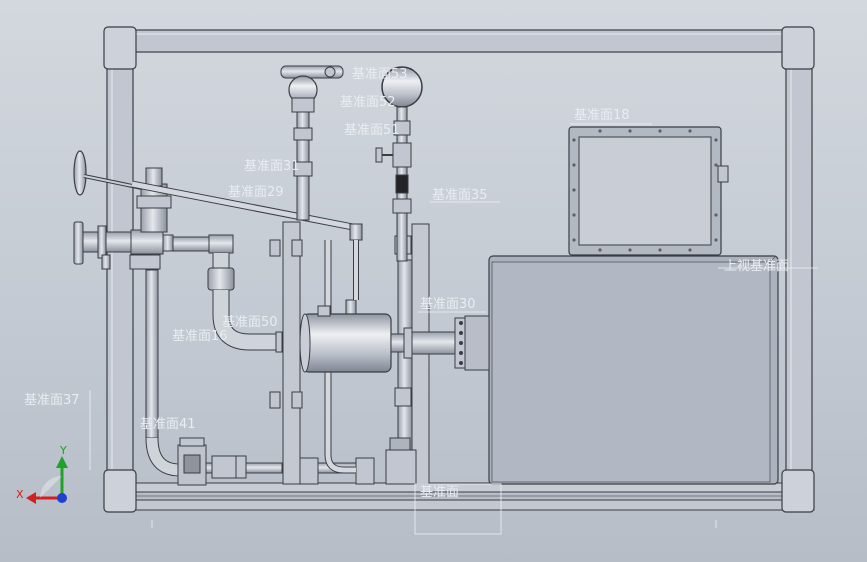 Image resolution: width=867 pixels, height=562 pixels. What do you see at coordinates (120, 48) in the screenshot?
I see `frame-corner-top-left` at bounding box center [120, 48].